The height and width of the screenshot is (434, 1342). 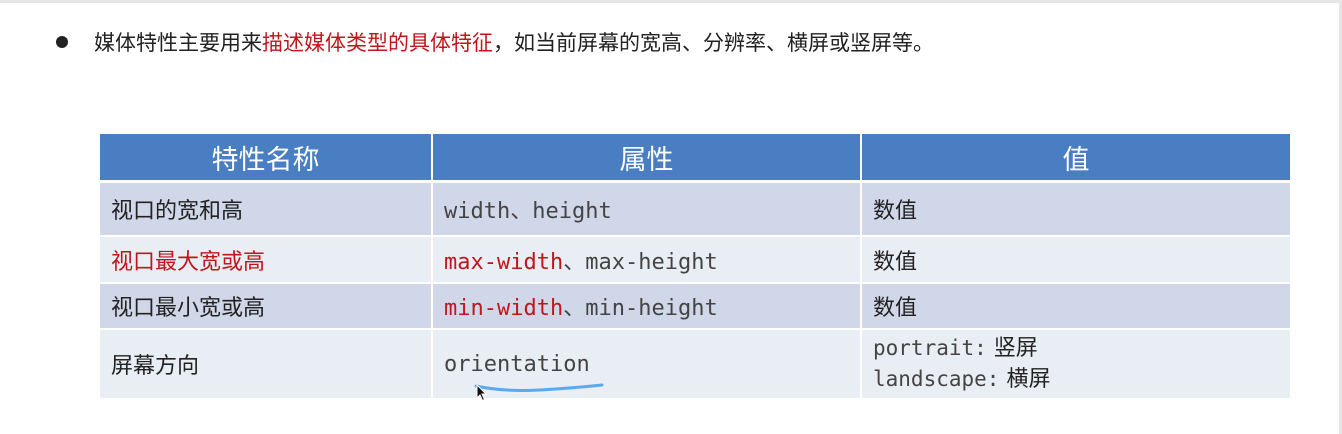 What do you see at coordinates (671, 1) in the screenshot?
I see `window-top-edge` at bounding box center [671, 1].